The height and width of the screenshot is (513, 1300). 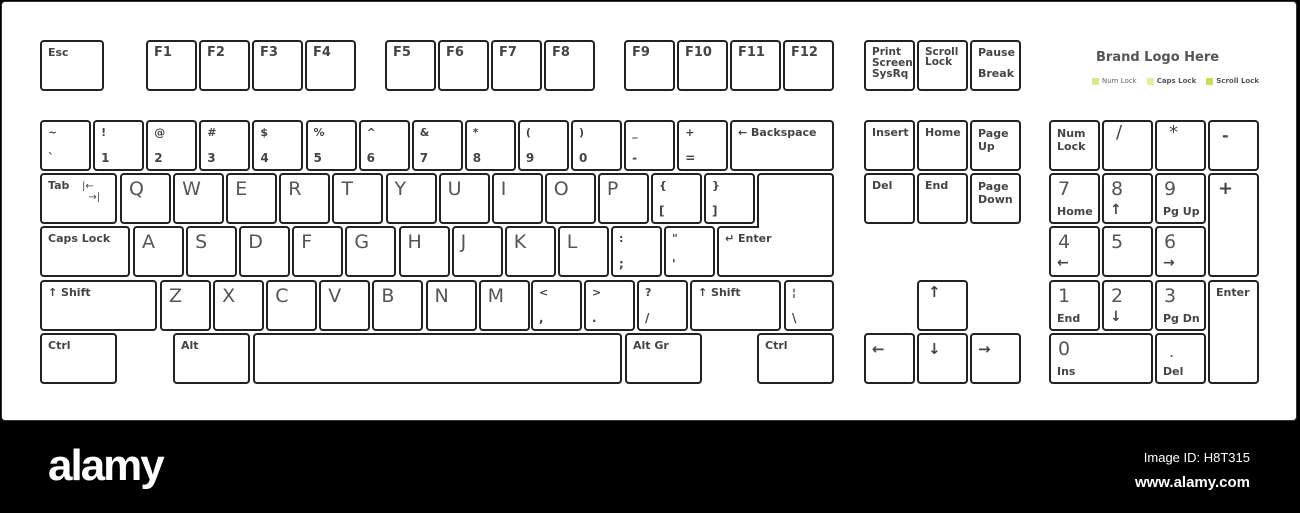 I want to click on key-tab: Tab |← →|, so click(x=78, y=198).